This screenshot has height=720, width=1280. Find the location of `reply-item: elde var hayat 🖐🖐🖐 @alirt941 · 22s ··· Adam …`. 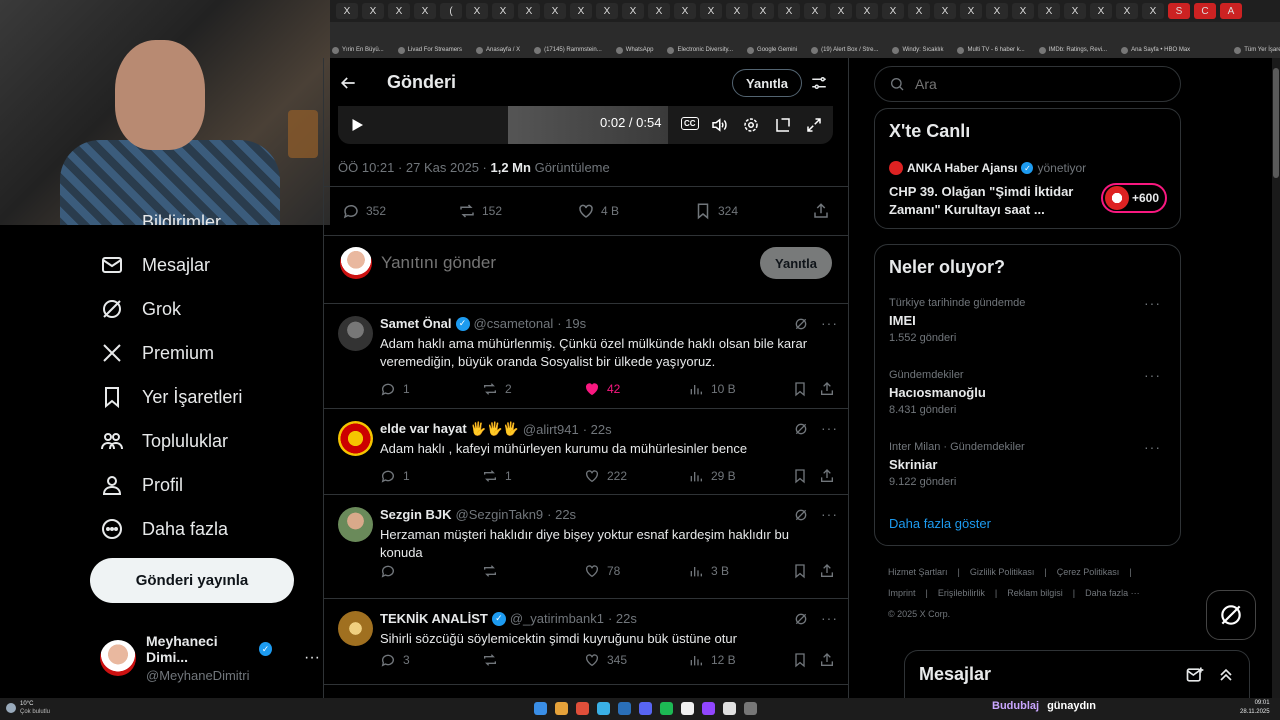

reply-item: elde var hayat 🖐🖐🖐 @alirt941 · 22s ··· Adam … is located at coordinates (586, 452).